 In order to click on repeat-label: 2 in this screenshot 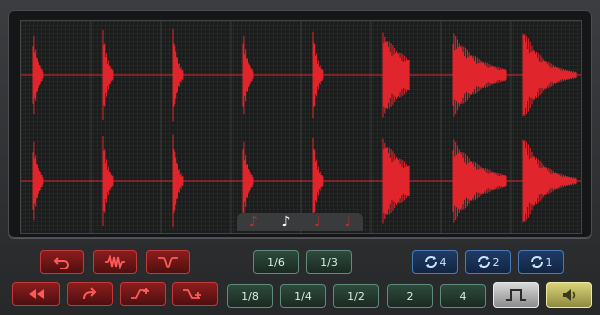, I will do `click(496, 262)`.